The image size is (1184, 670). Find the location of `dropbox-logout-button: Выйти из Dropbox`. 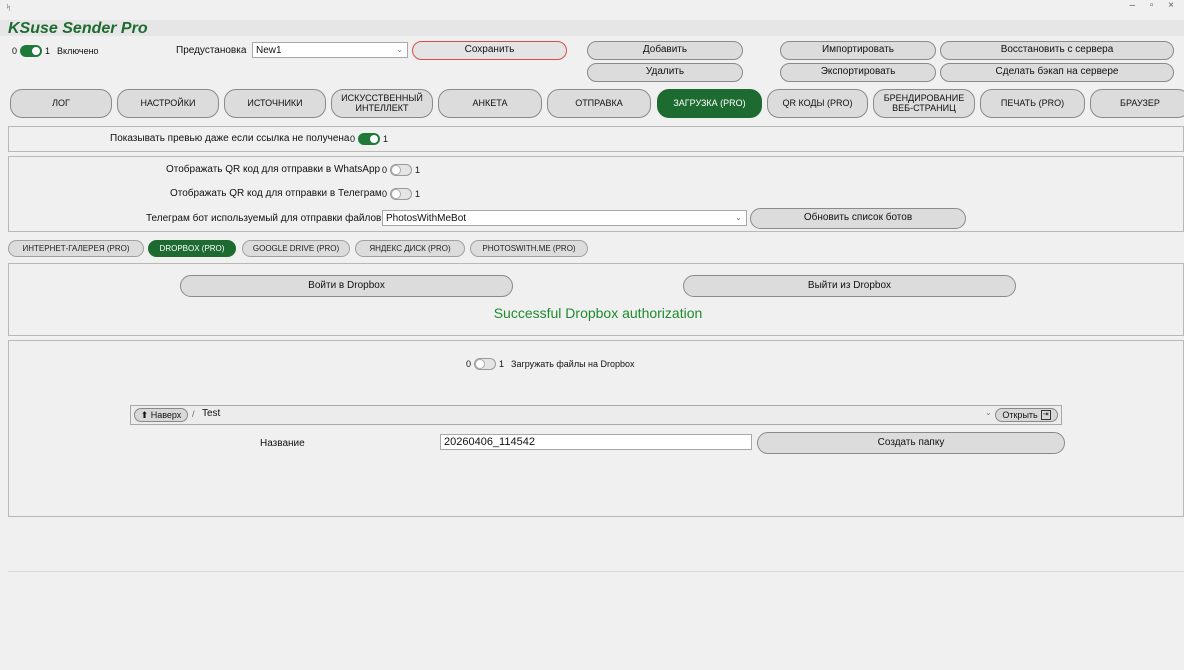

dropbox-logout-button: Выйти из Dropbox is located at coordinates (849, 286).